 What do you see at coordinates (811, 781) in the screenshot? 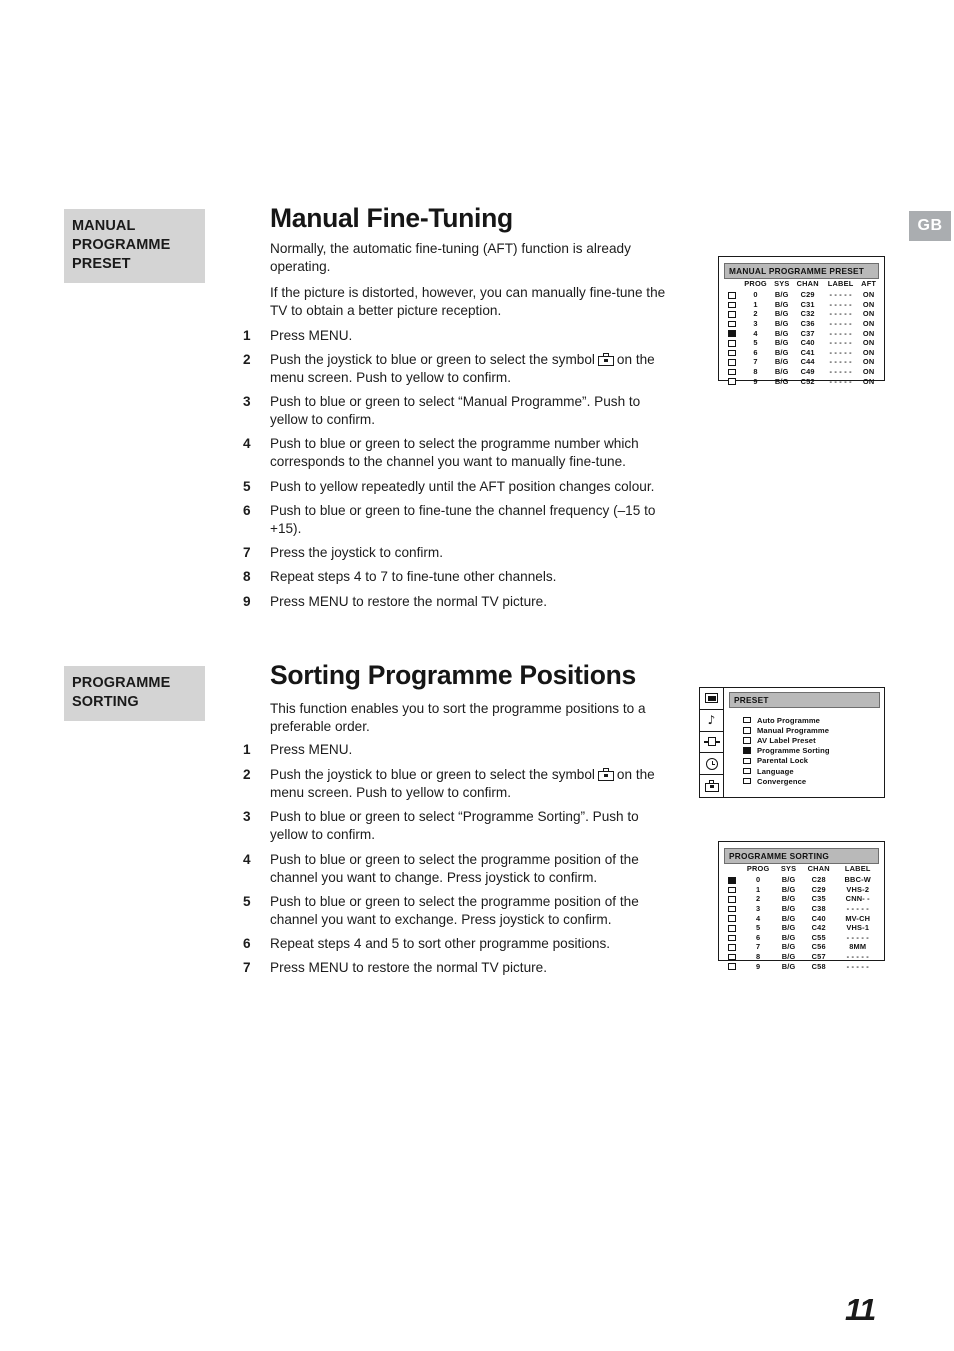
I see `preset-menu-item: Convergence` at bounding box center [811, 781].